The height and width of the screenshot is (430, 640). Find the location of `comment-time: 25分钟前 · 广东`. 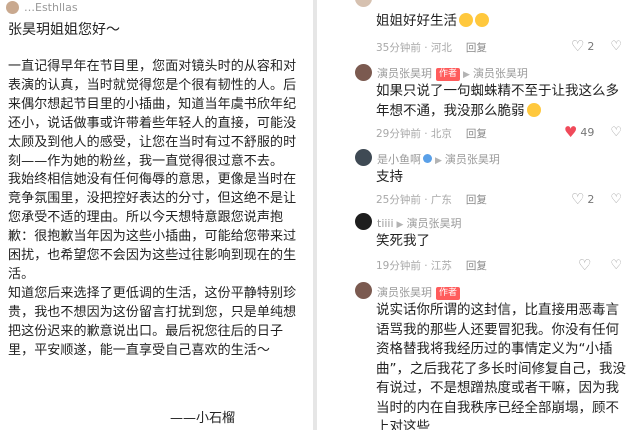

comment-time: 25分钟前 · 广东 is located at coordinates (414, 200).